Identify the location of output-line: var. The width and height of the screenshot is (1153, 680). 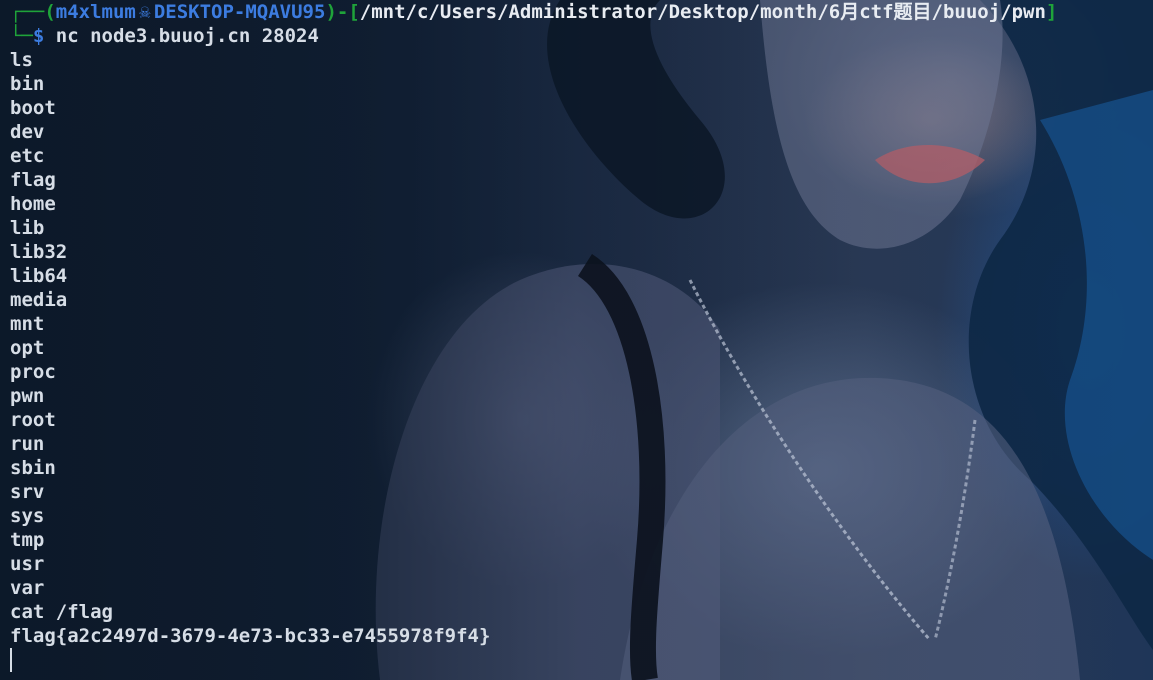
(27, 588).